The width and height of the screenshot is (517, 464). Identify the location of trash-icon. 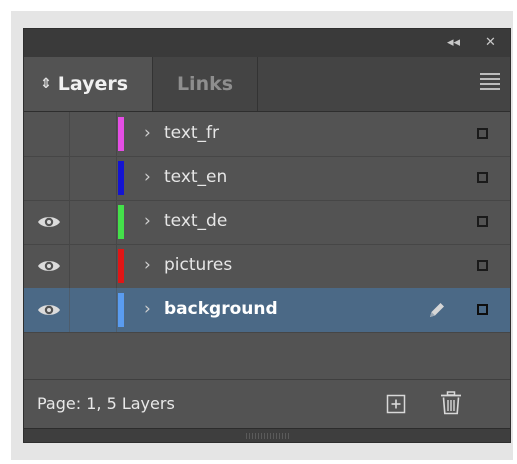
(451, 403).